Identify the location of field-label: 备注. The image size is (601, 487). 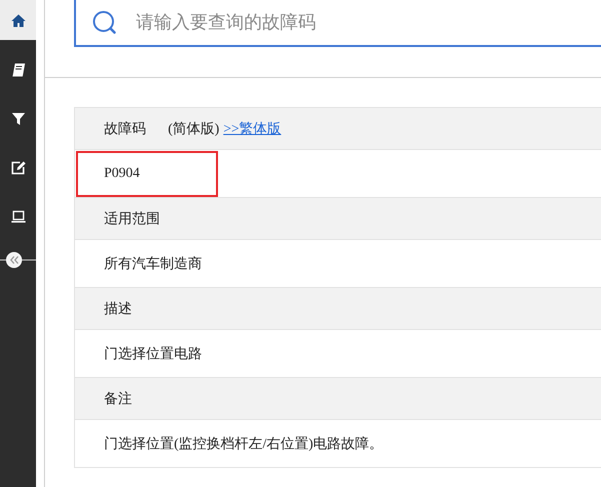
(118, 399).